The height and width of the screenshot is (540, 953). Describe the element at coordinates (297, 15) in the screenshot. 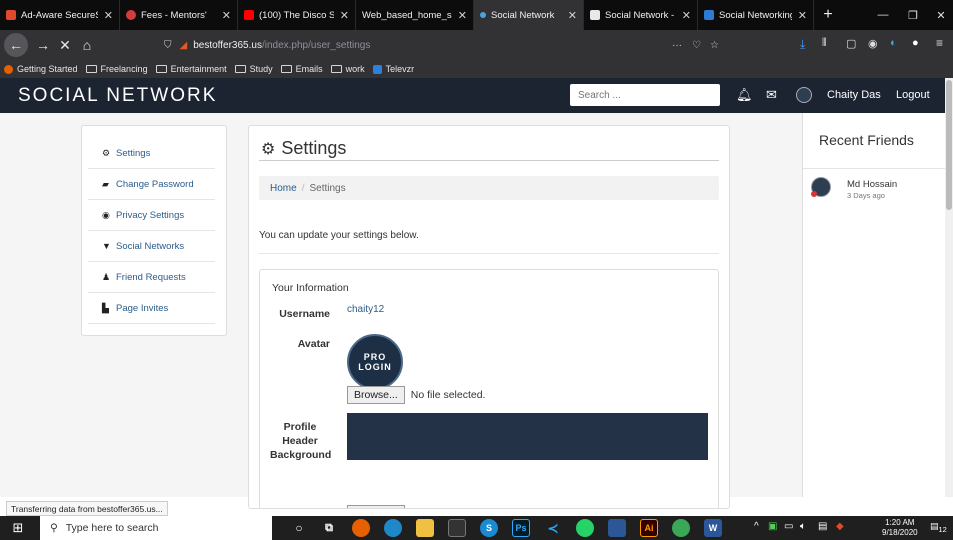

I see `browser-tab: (100) The Disco Son ✕` at that location.